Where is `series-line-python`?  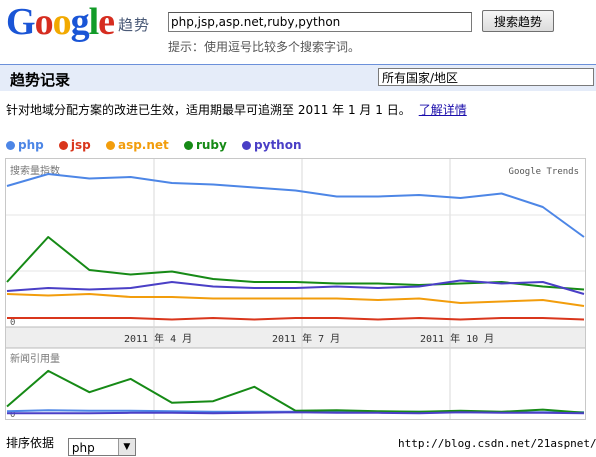 series-line-python is located at coordinates (296, 413).